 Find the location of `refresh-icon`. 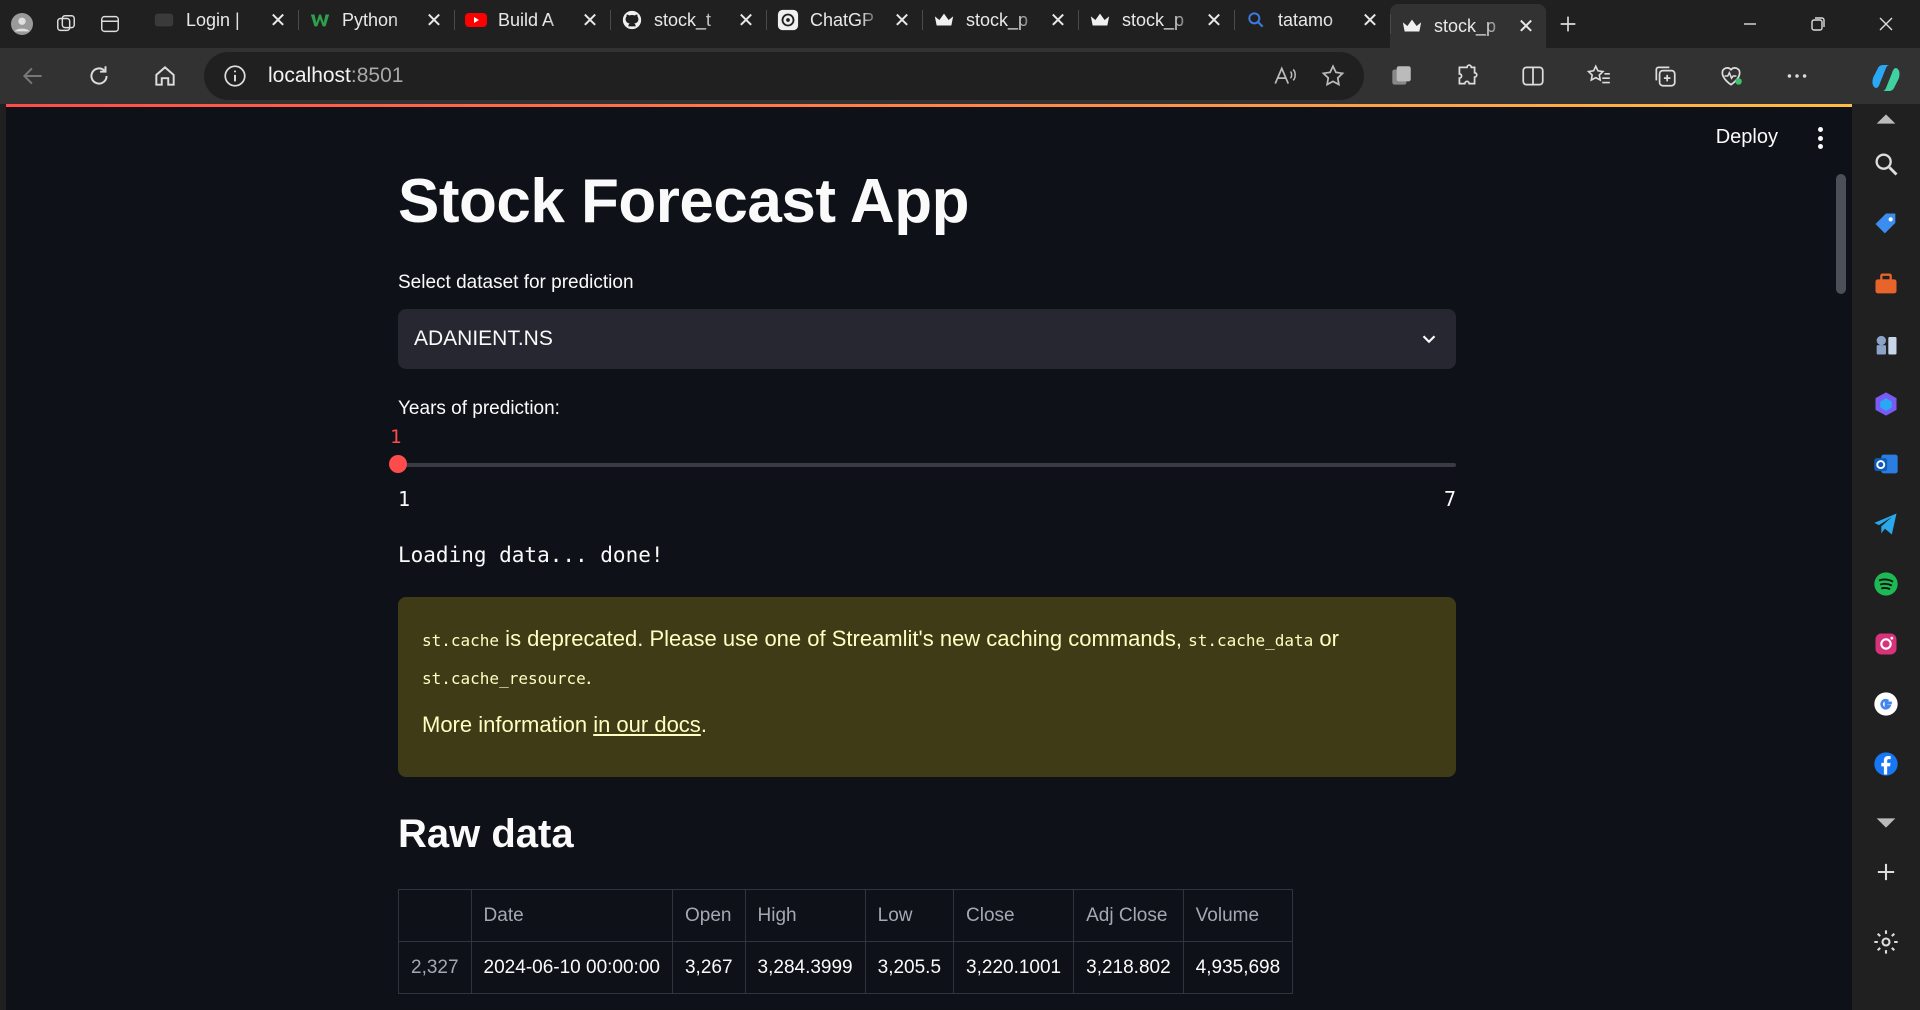

refresh-icon is located at coordinates (99, 75).